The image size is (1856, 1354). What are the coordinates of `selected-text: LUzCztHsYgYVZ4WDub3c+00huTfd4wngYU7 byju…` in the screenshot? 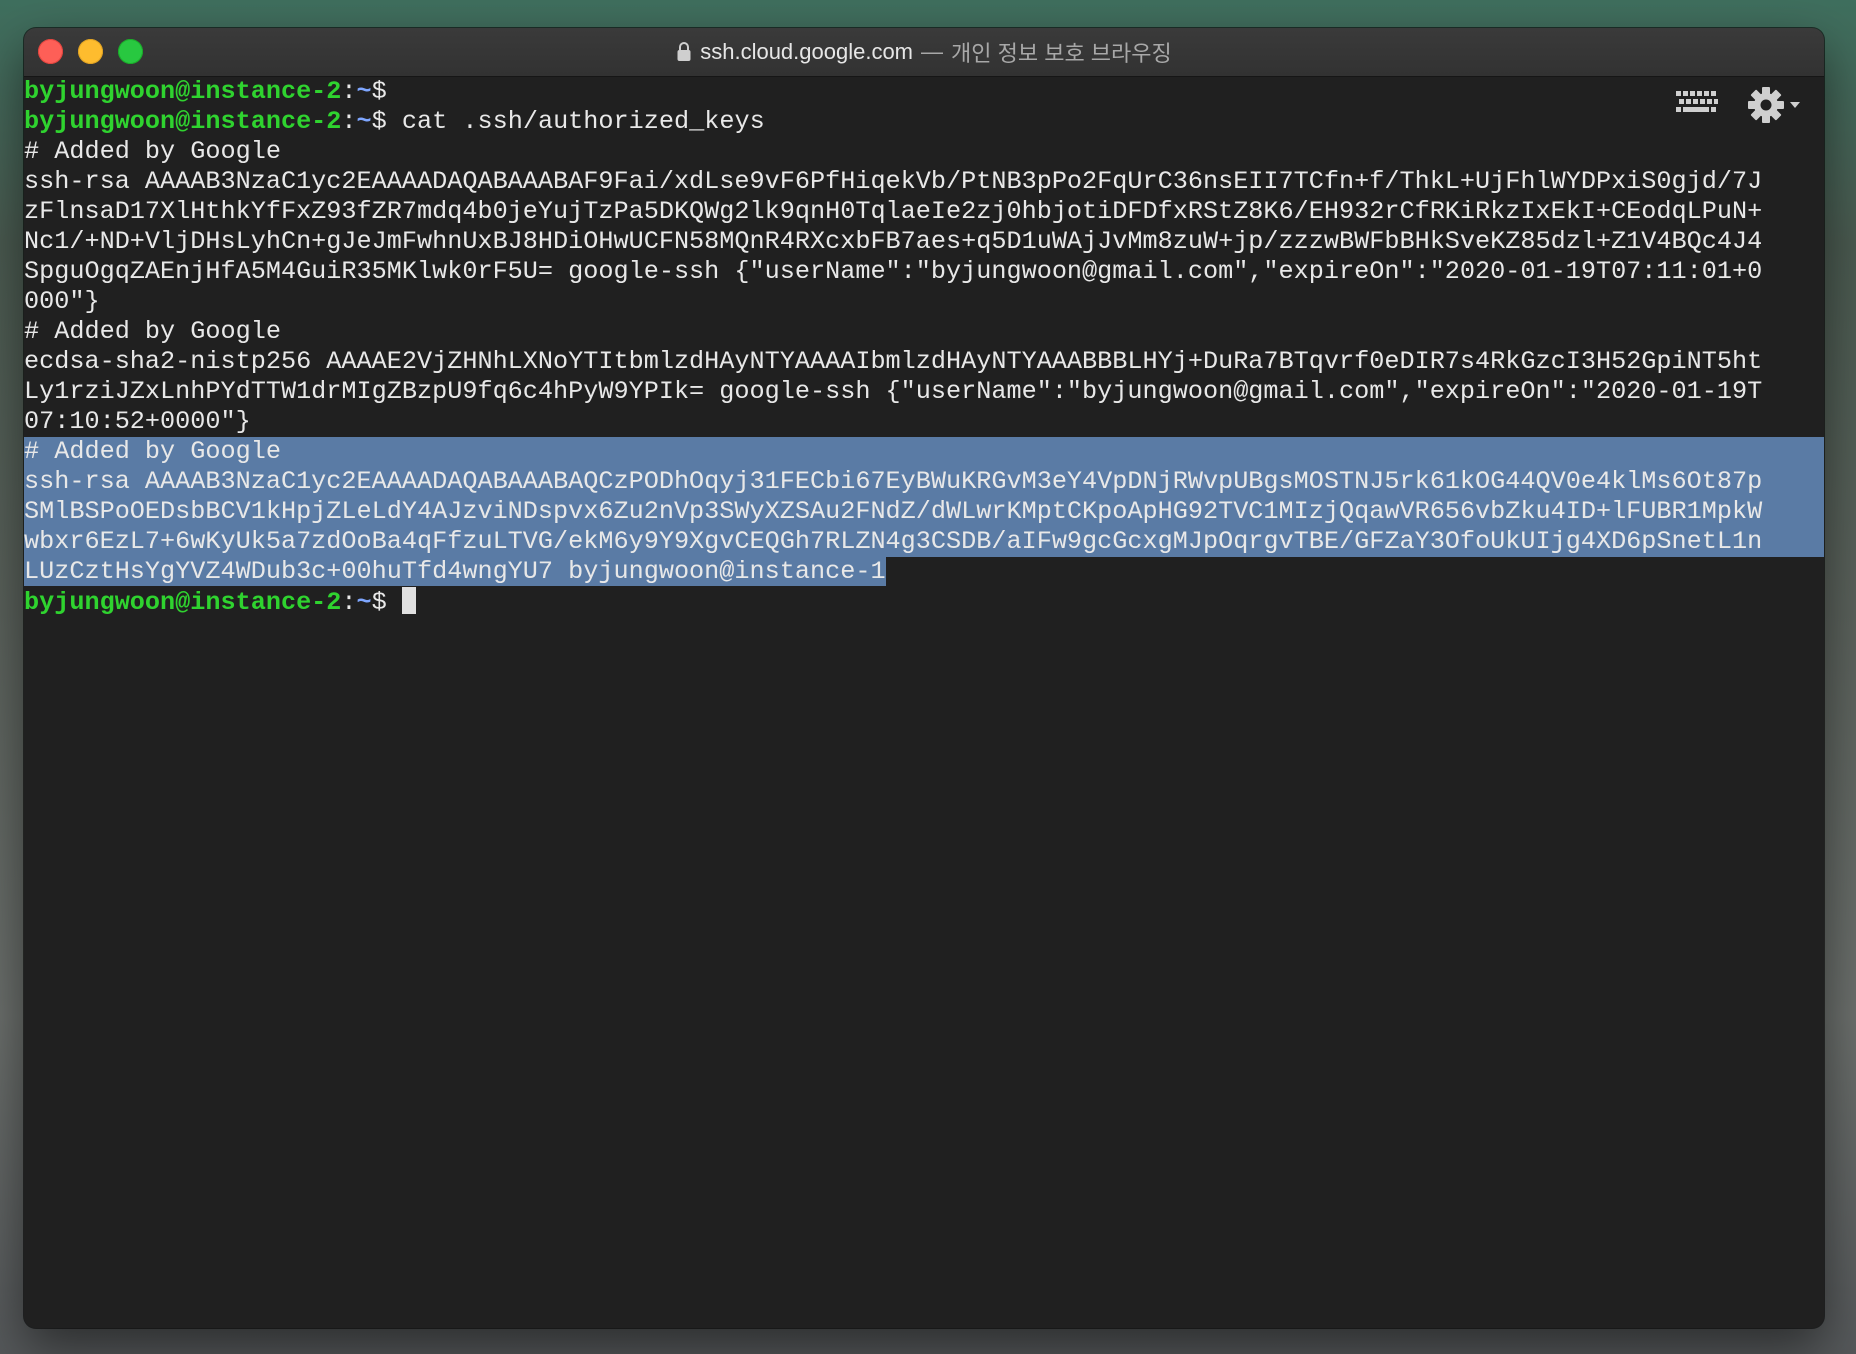 It's located at (455, 571).